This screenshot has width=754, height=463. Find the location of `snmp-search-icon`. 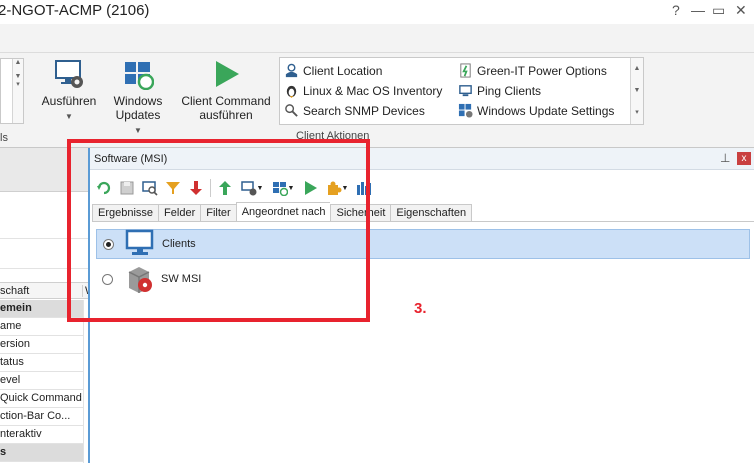

snmp-search-icon is located at coordinates (291, 110).